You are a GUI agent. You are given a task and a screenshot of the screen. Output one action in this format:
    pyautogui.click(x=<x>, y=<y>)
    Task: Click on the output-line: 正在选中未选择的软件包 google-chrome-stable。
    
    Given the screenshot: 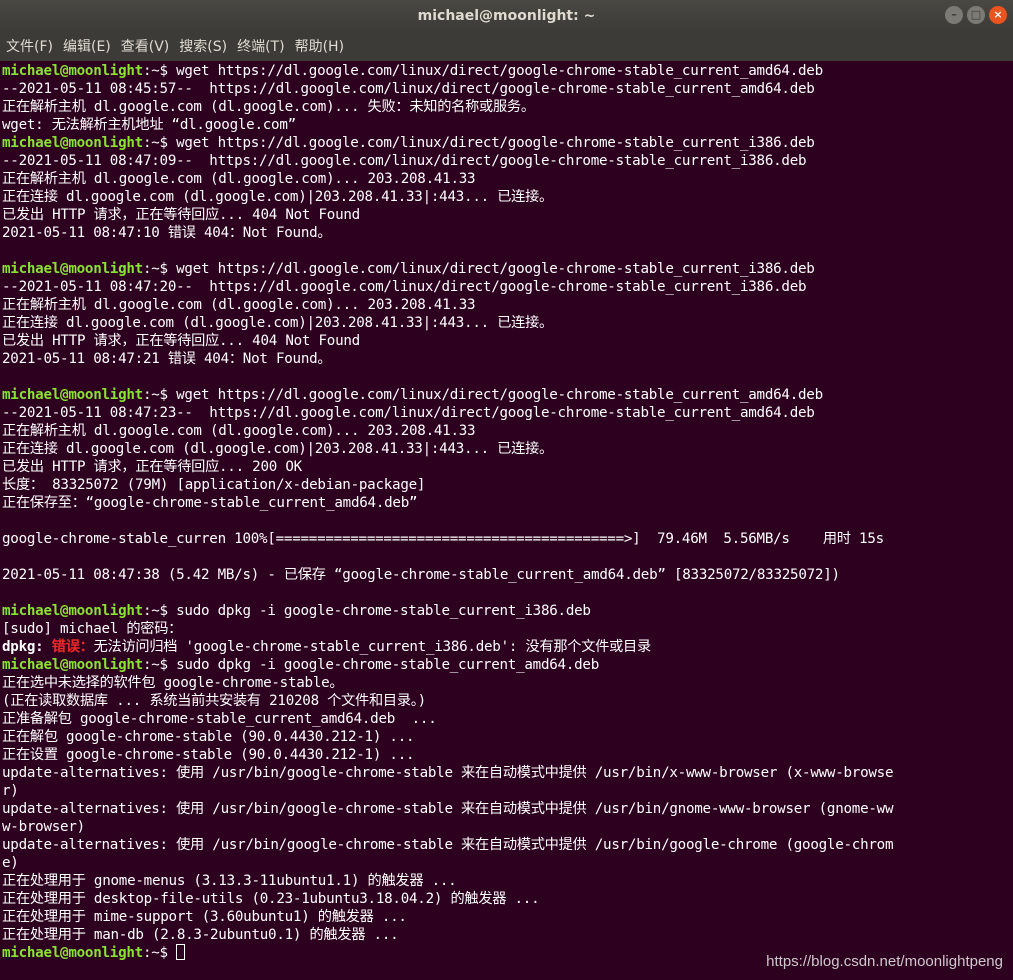 What is the action you would take?
    pyautogui.click(x=173, y=683)
    